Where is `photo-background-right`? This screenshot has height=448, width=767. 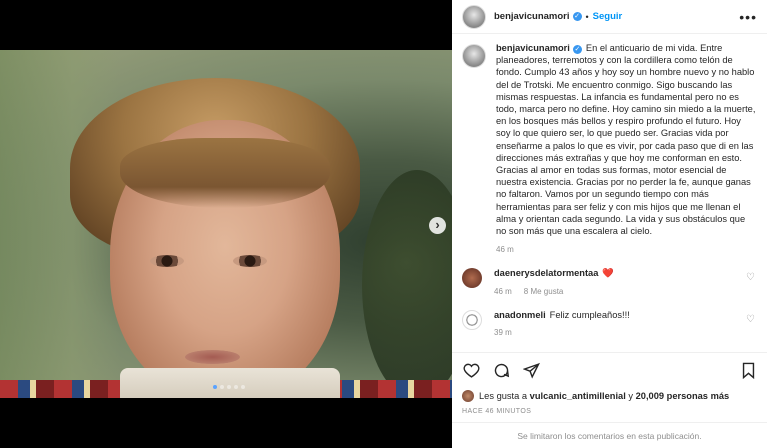 photo-background-right is located at coordinates (407, 284).